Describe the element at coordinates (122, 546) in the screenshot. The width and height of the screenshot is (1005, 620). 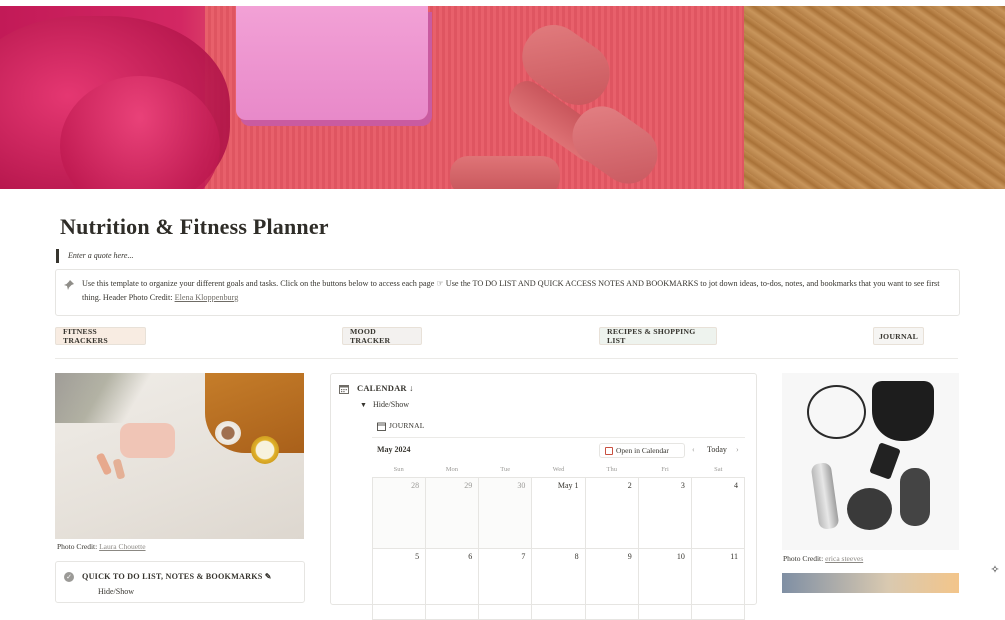
I see `credit-link-laura: Laura Chouette` at that location.